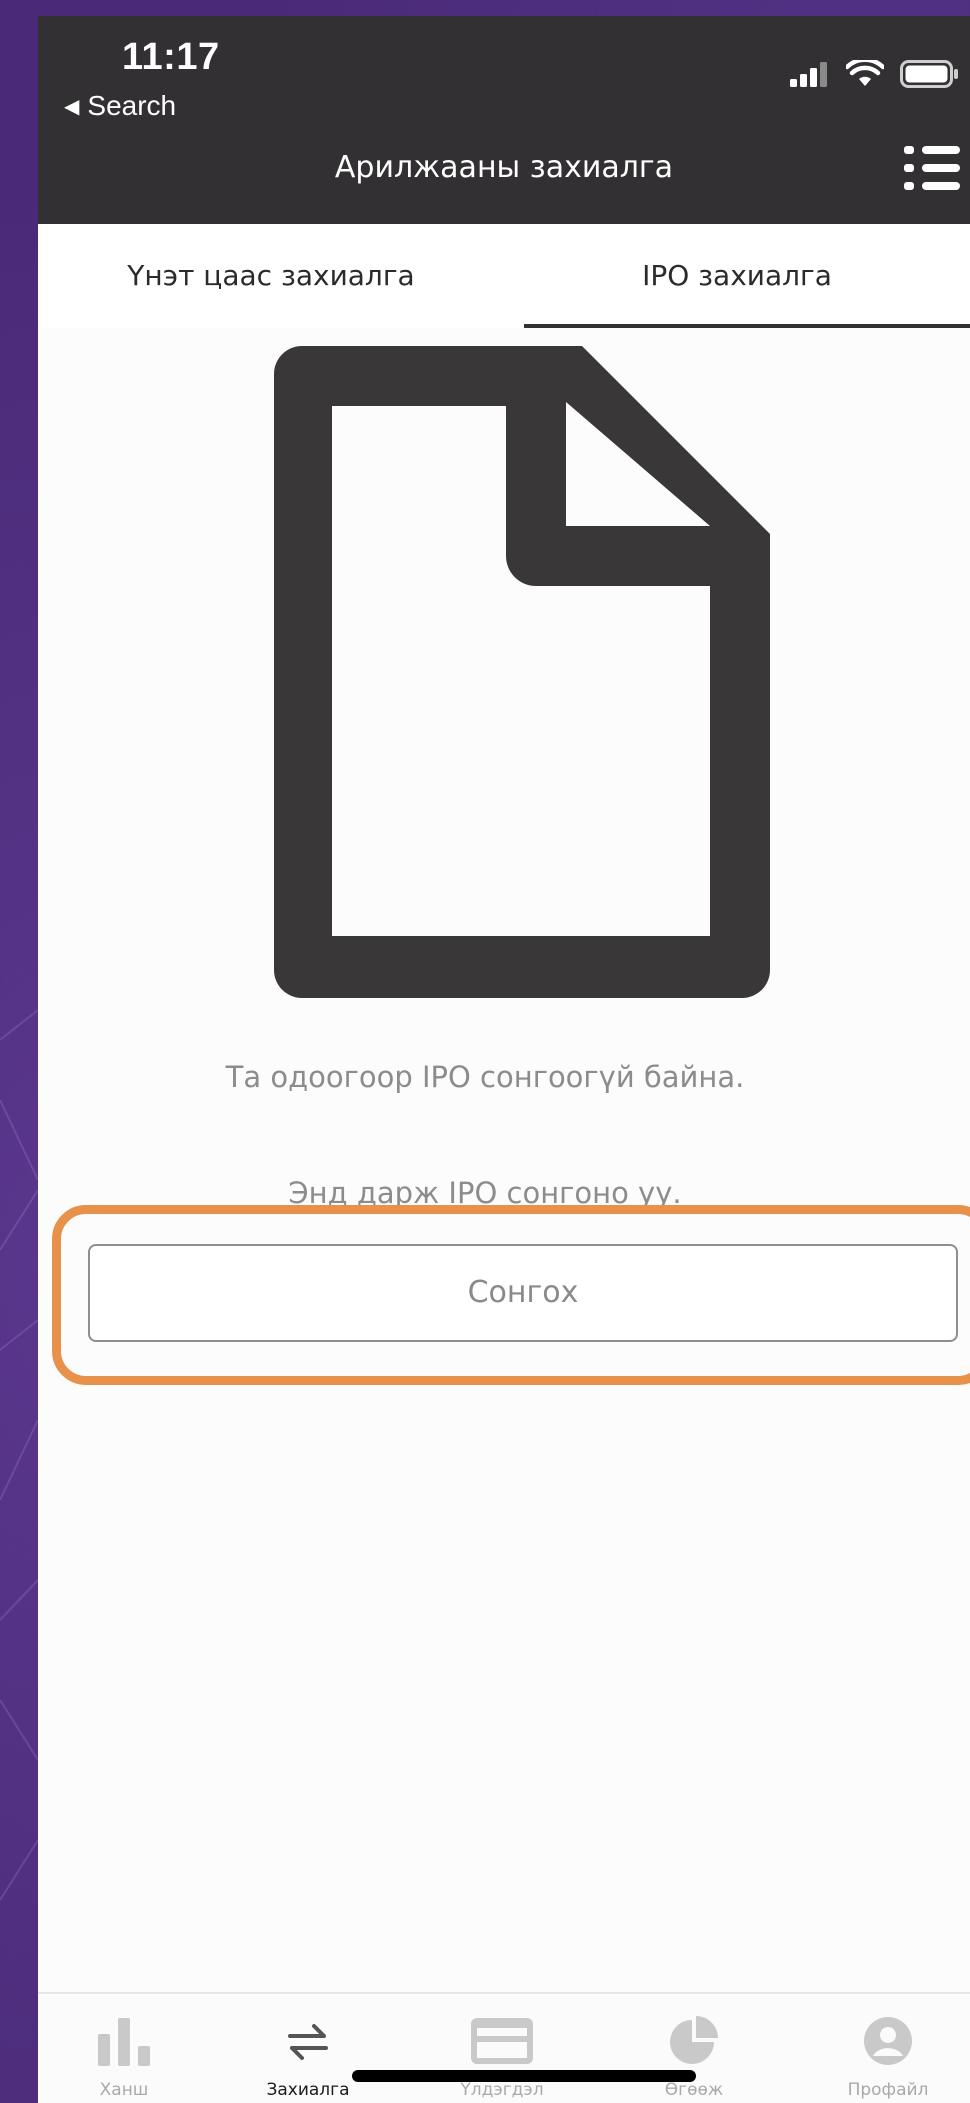 The height and width of the screenshot is (2103, 970). What do you see at coordinates (808, 74) in the screenshot?
I see `signal-icon` at bounding box center [808, 74].